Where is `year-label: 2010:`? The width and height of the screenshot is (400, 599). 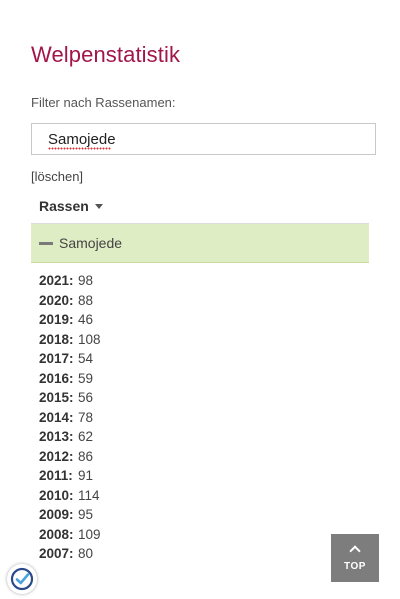
year-label: 2010: is located at coordinates (56, 495).